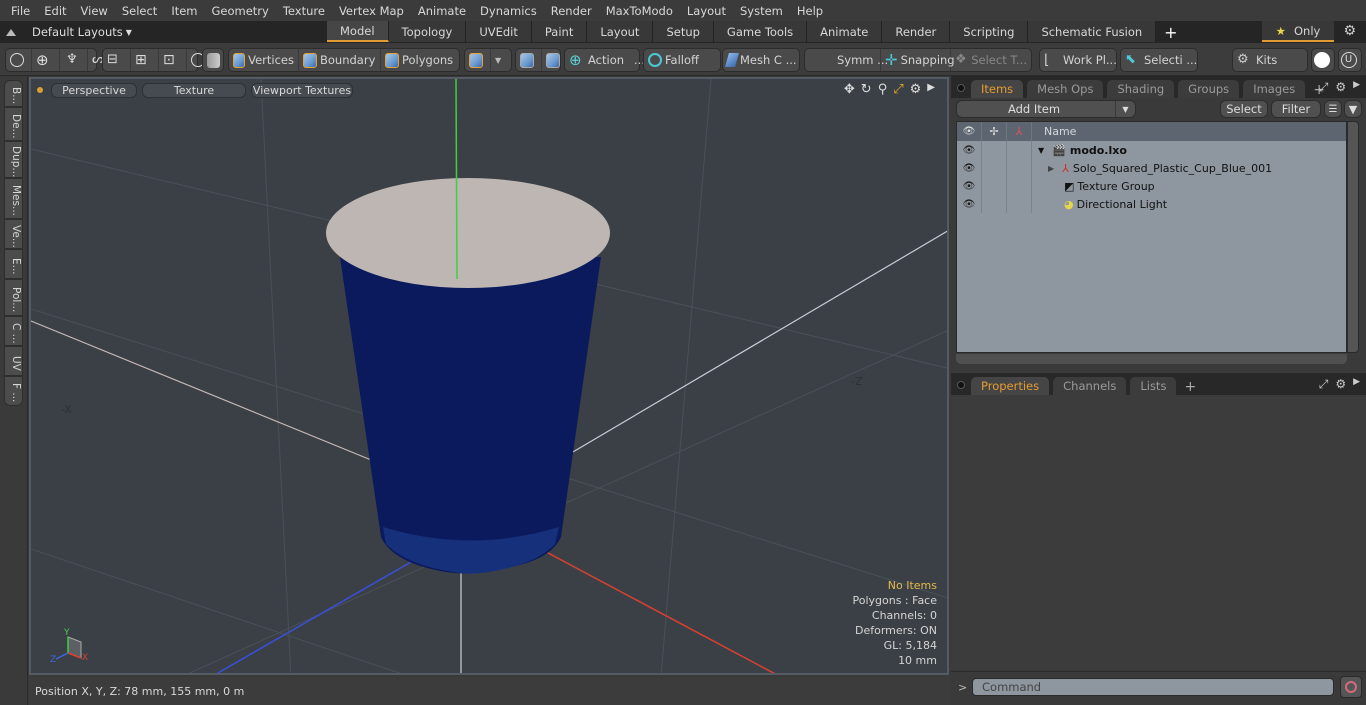 The height and width of the screenshot is (705, 1366). Describe the element at coordinates (442, 11) in the screenshot. I see `menu-animate: Animate` at that location.